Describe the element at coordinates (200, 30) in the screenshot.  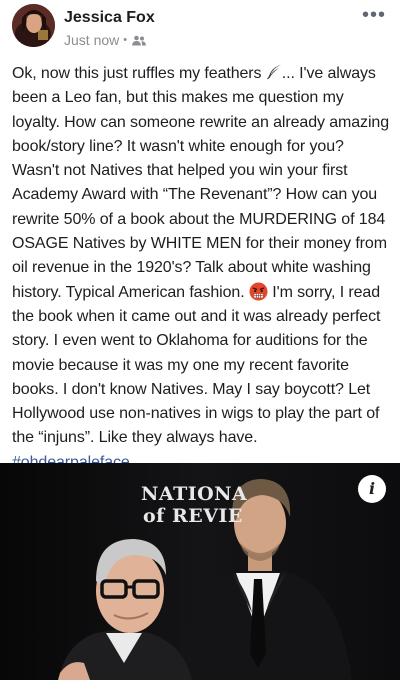
I see `post-header: Jessica Fox Just now • •••` at that location.